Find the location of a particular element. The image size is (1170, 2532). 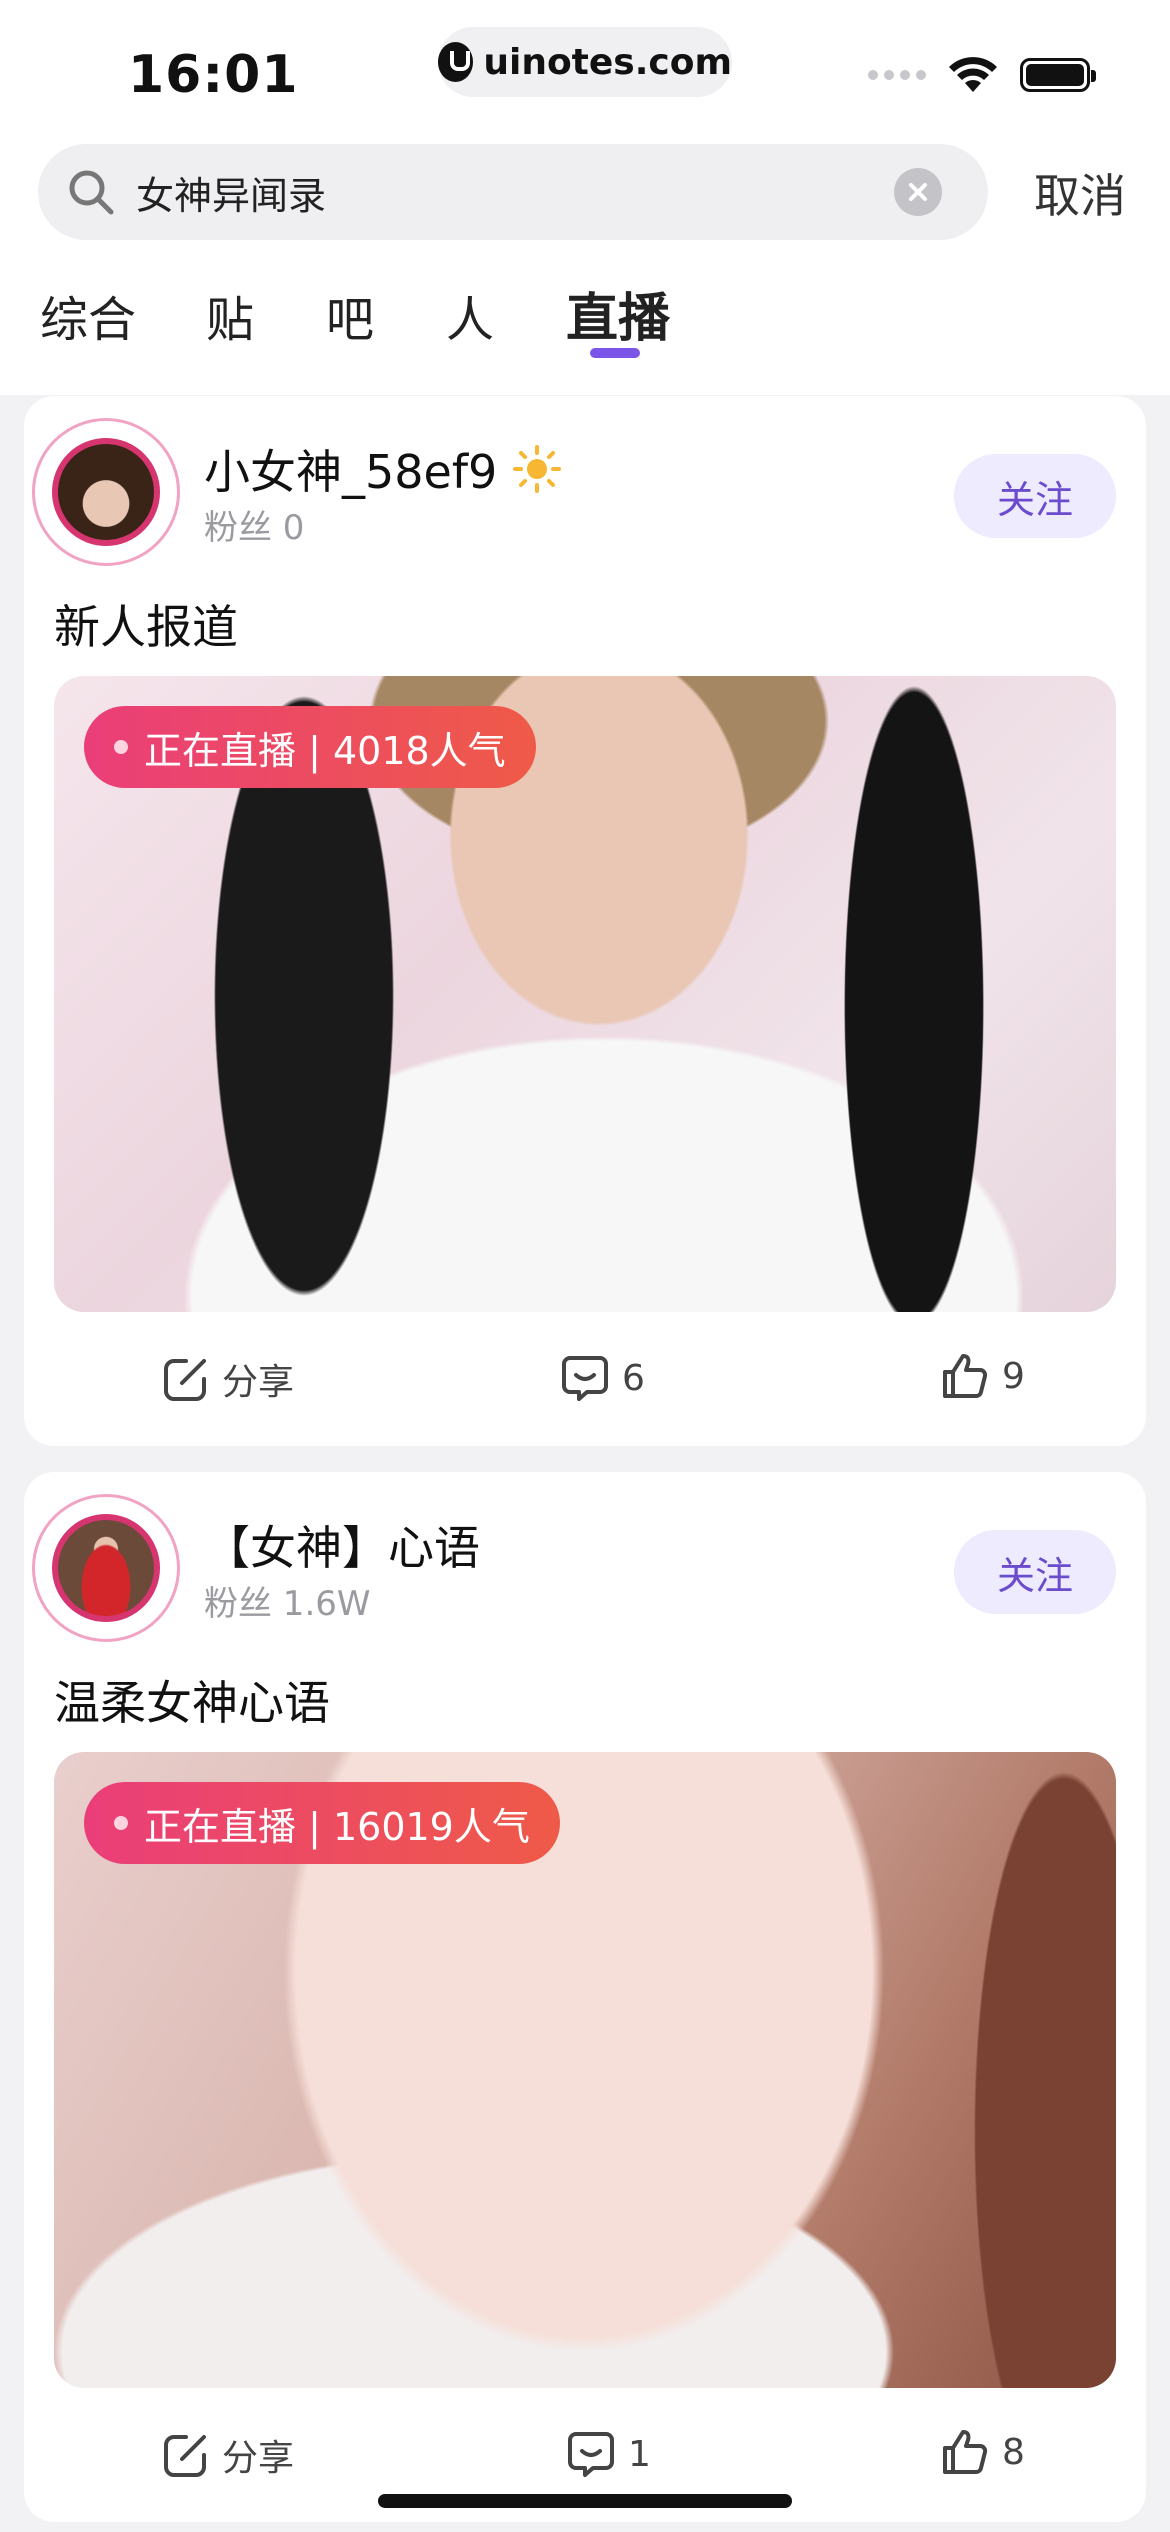

like-count: 8 is located at coordinates (1013, 2452).